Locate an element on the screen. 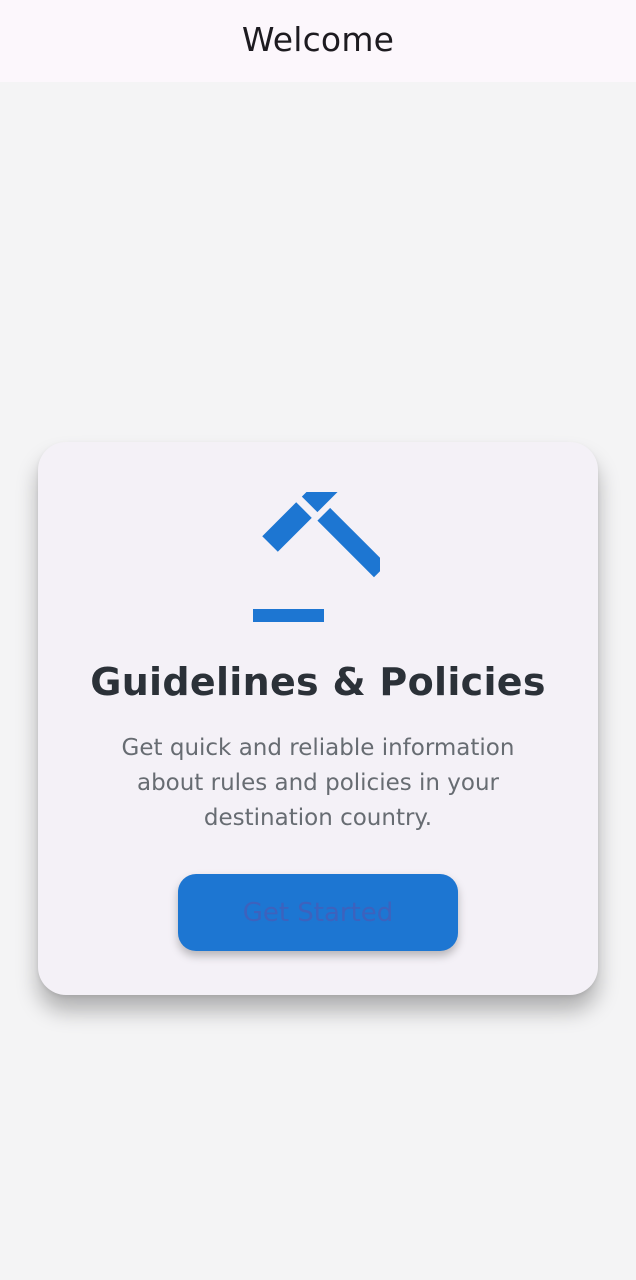  get-started-button: Get Started is located at coordinates (318, 912).